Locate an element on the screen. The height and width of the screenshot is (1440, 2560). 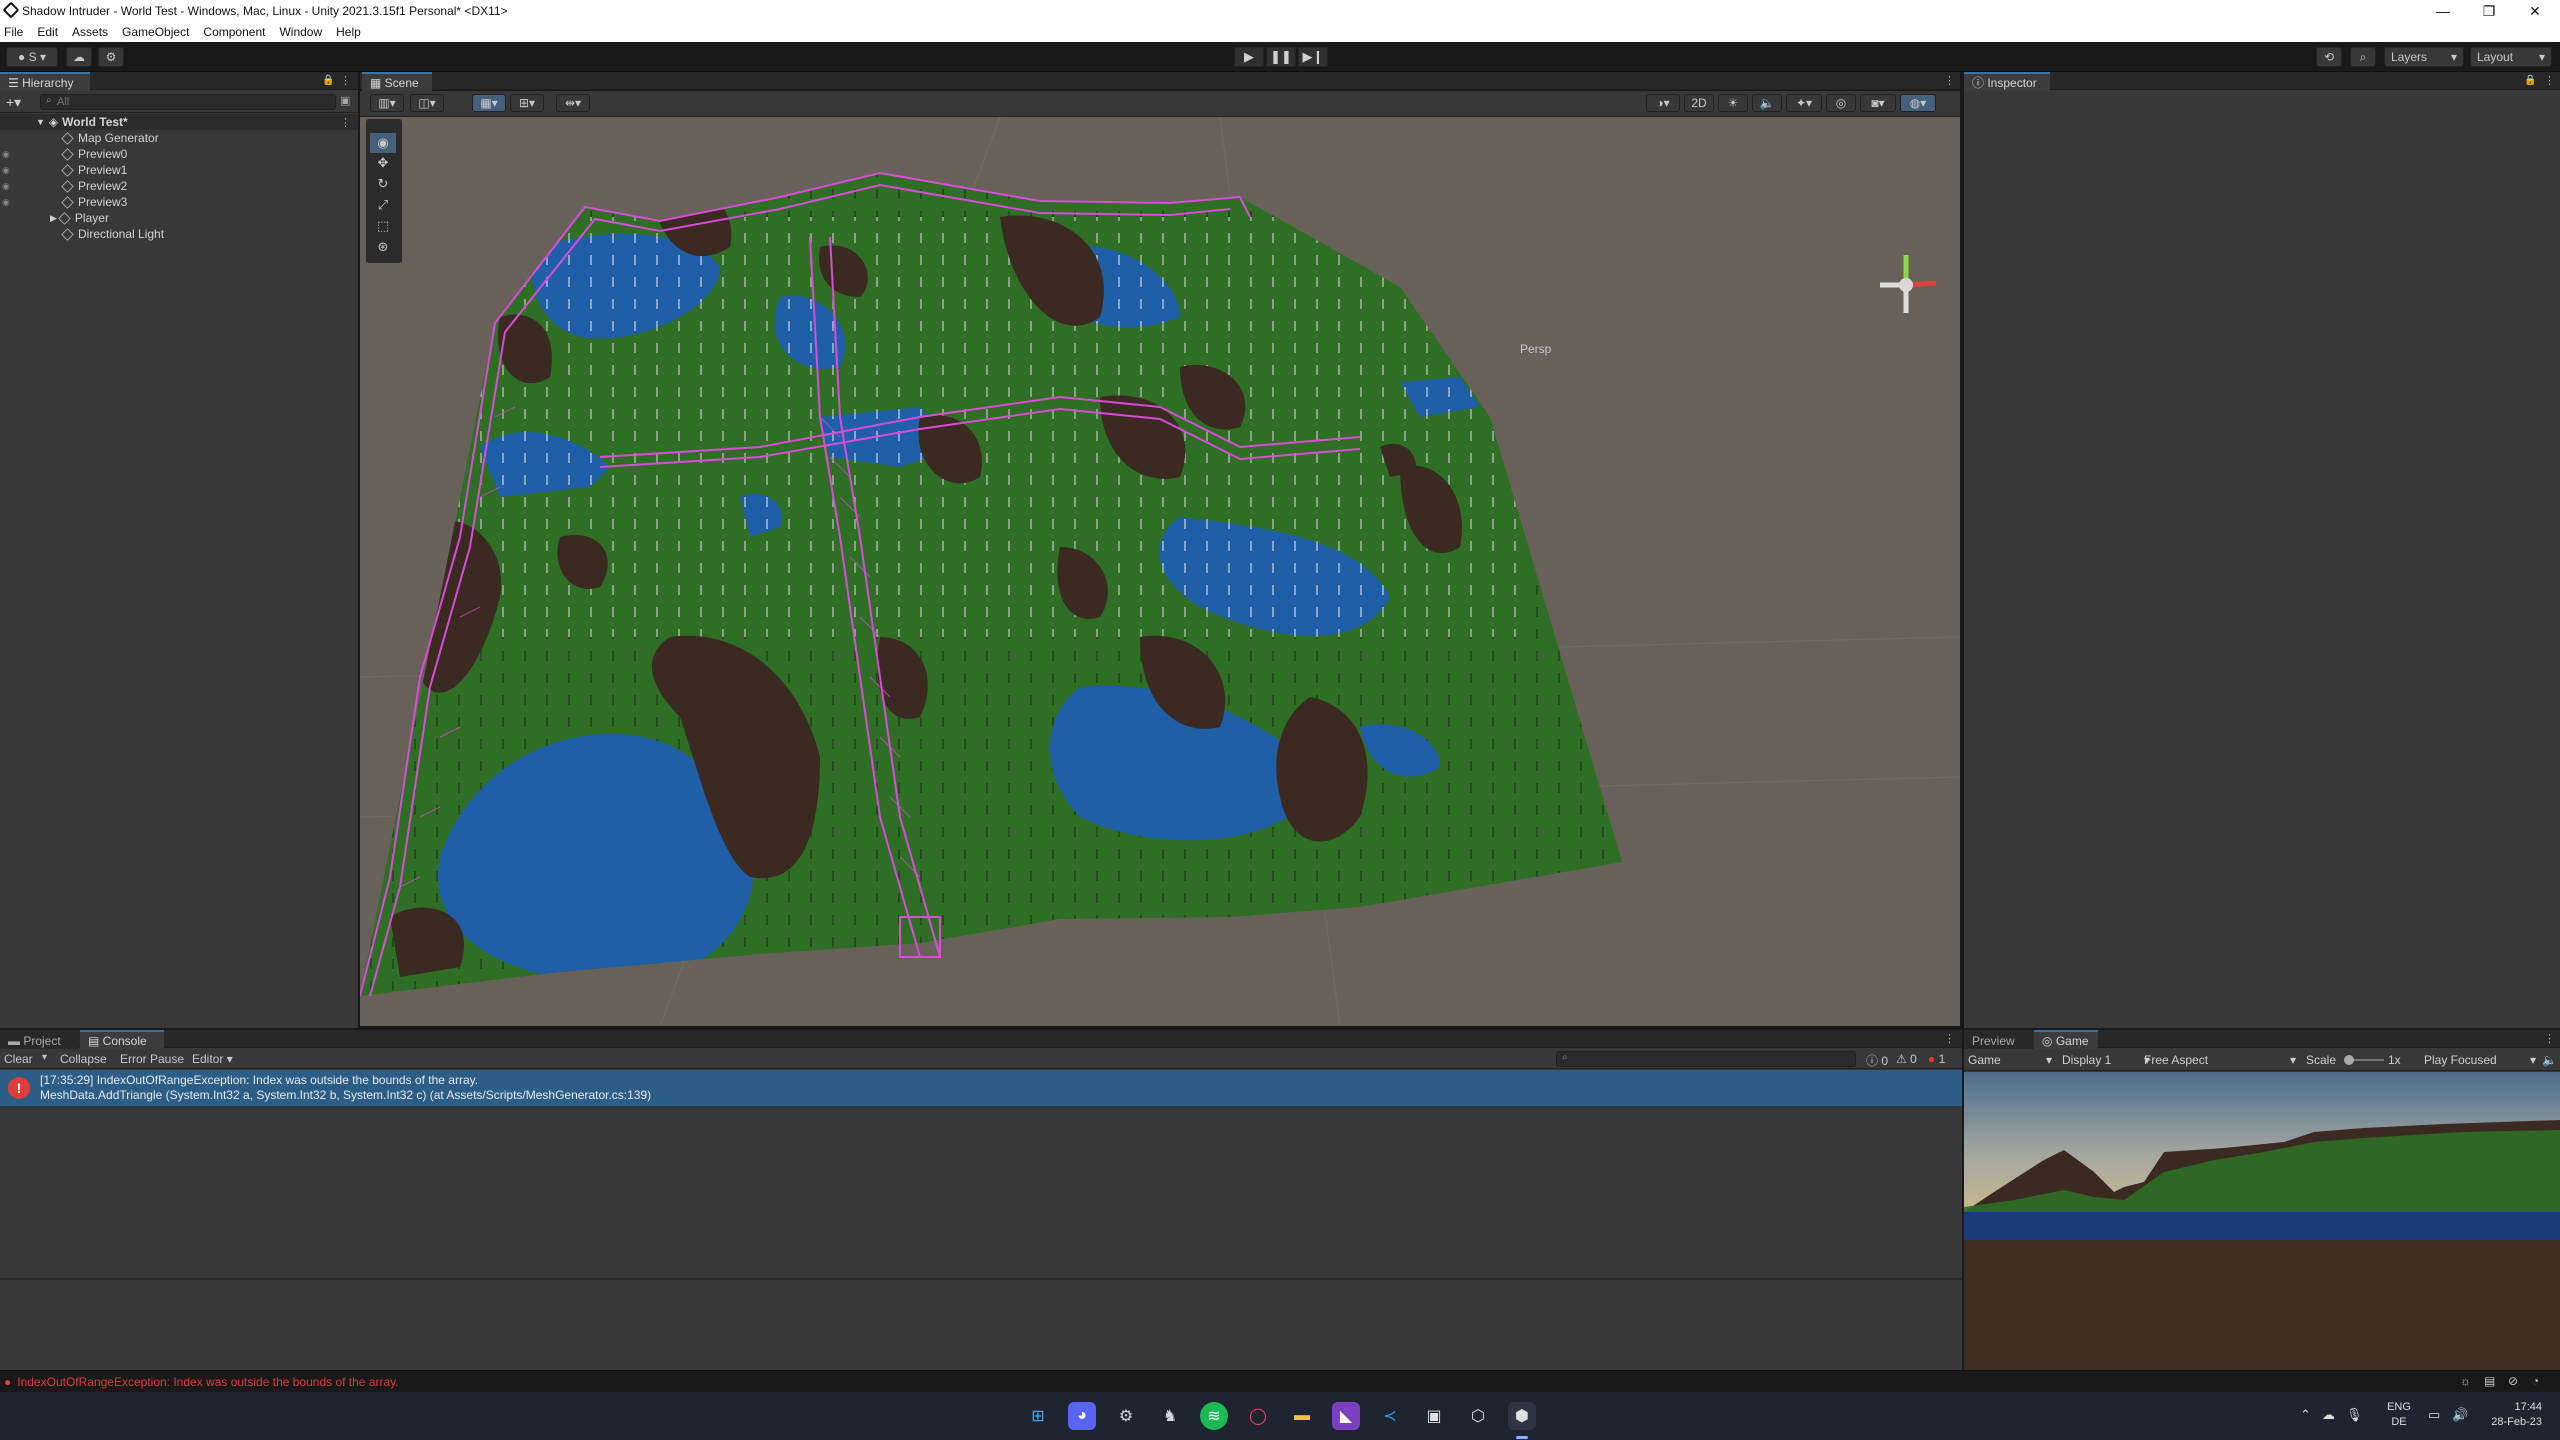
persp-label: Persp is located at coordinates (1536, 349).